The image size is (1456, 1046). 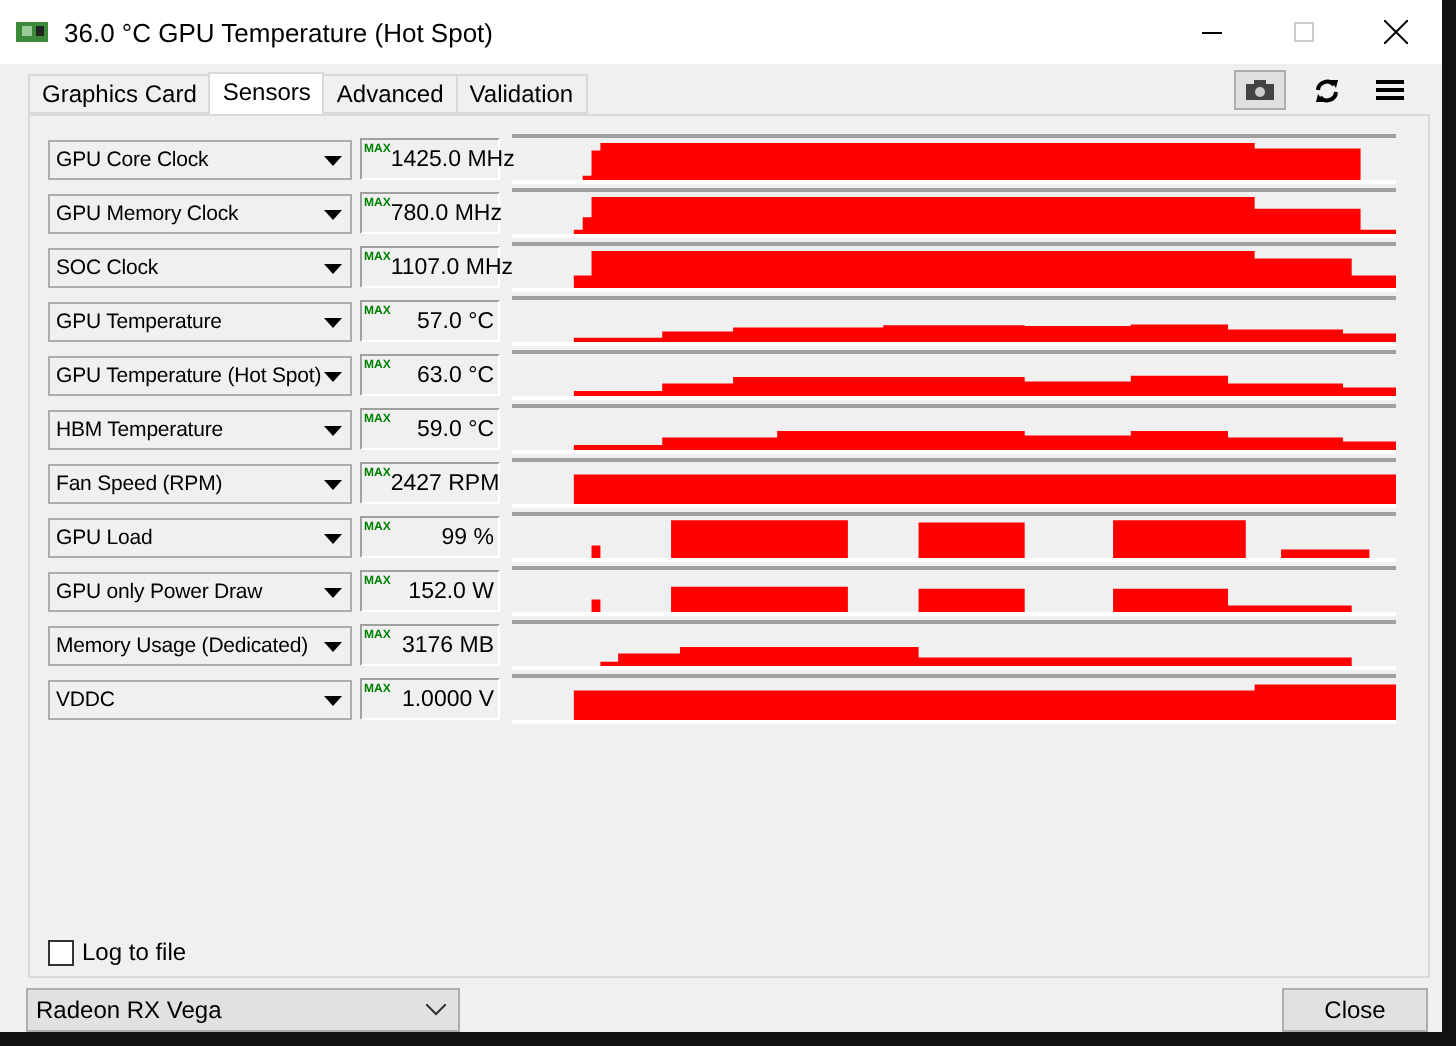 I want to click on sensor-value: 63.0 °C, so click(x=455, y=375).